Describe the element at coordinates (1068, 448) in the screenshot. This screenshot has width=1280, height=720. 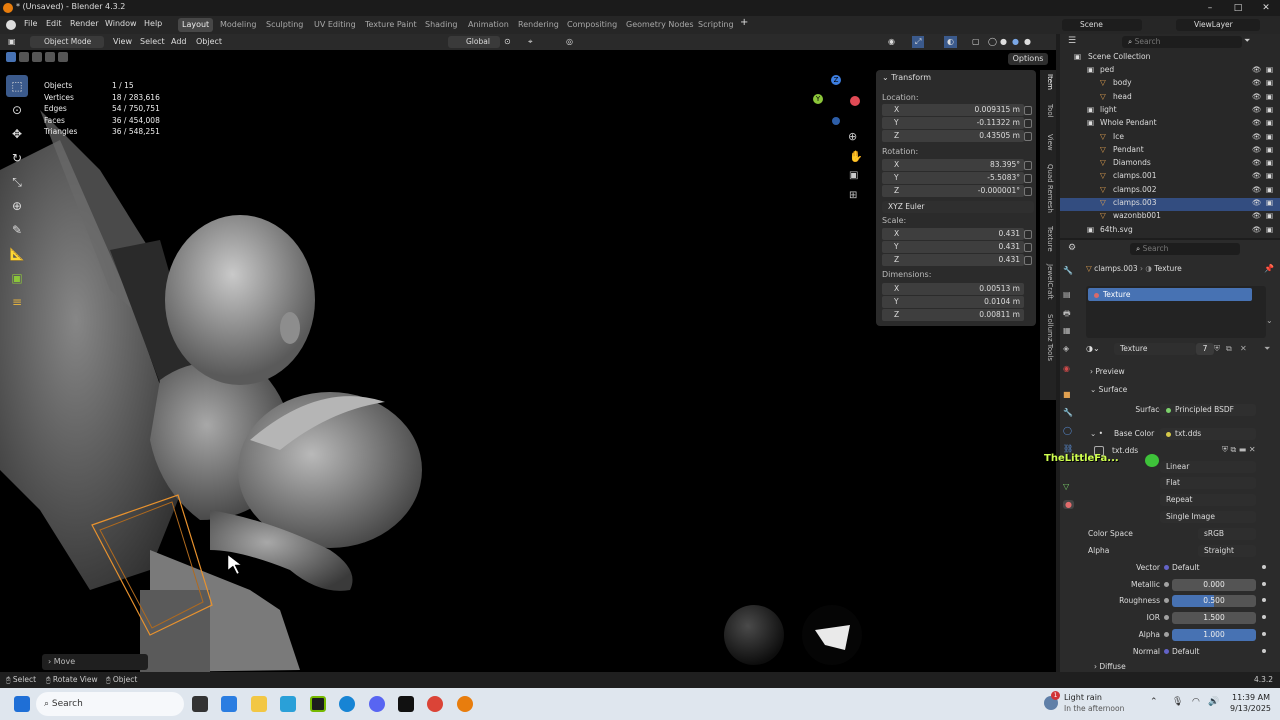
I see `constraints-tab-icon: ⛓` at that location.